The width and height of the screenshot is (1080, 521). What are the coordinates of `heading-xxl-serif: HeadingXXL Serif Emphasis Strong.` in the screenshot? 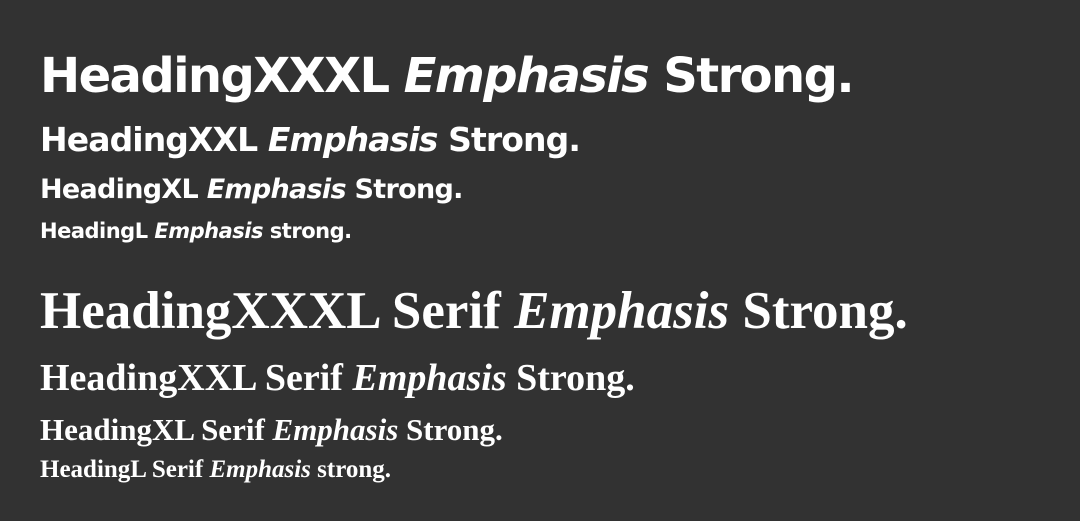 It's located at (337, 378).